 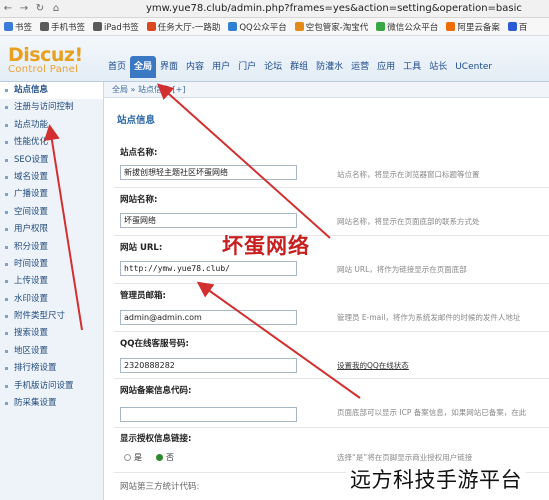 What do you see at coordinates (412, 67) in the screenshot?
I see `nav-tab: 工具` at bounding box center [412, 67].